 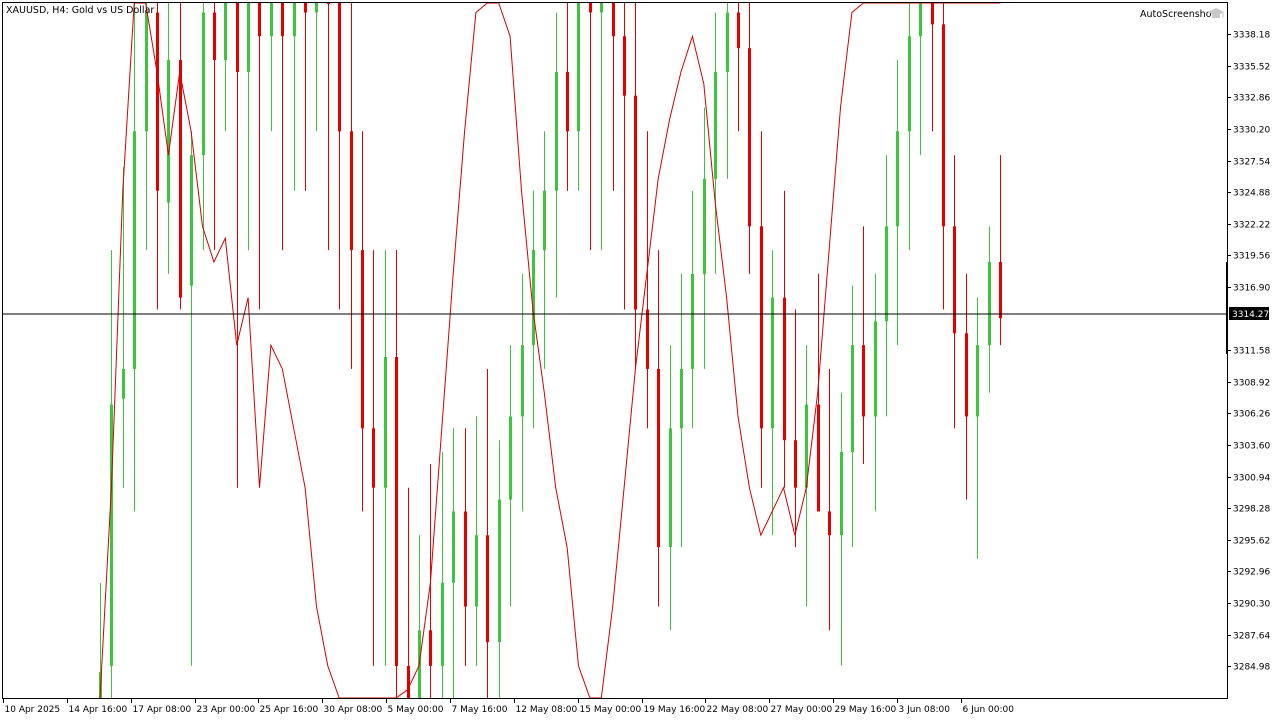 I want to click on price-tick-label: 3284.98, so click(x=1251, y=668).